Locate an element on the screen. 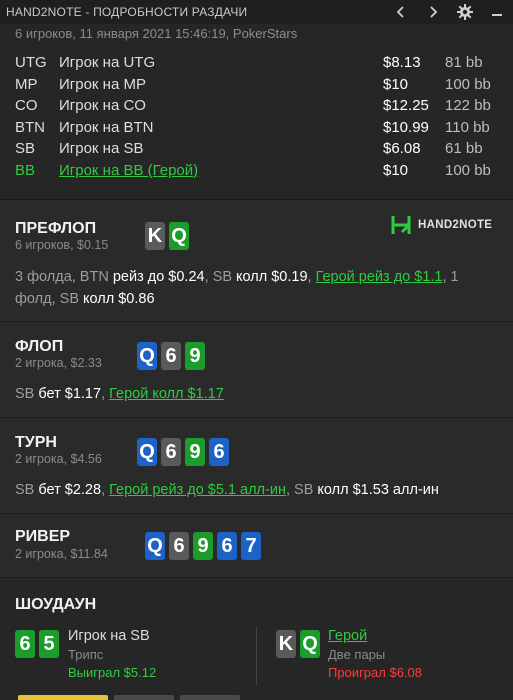 Image resolution: width=513 pixels, height=700 pixels. playing-card: 5 is located at coordinates (49, 644).